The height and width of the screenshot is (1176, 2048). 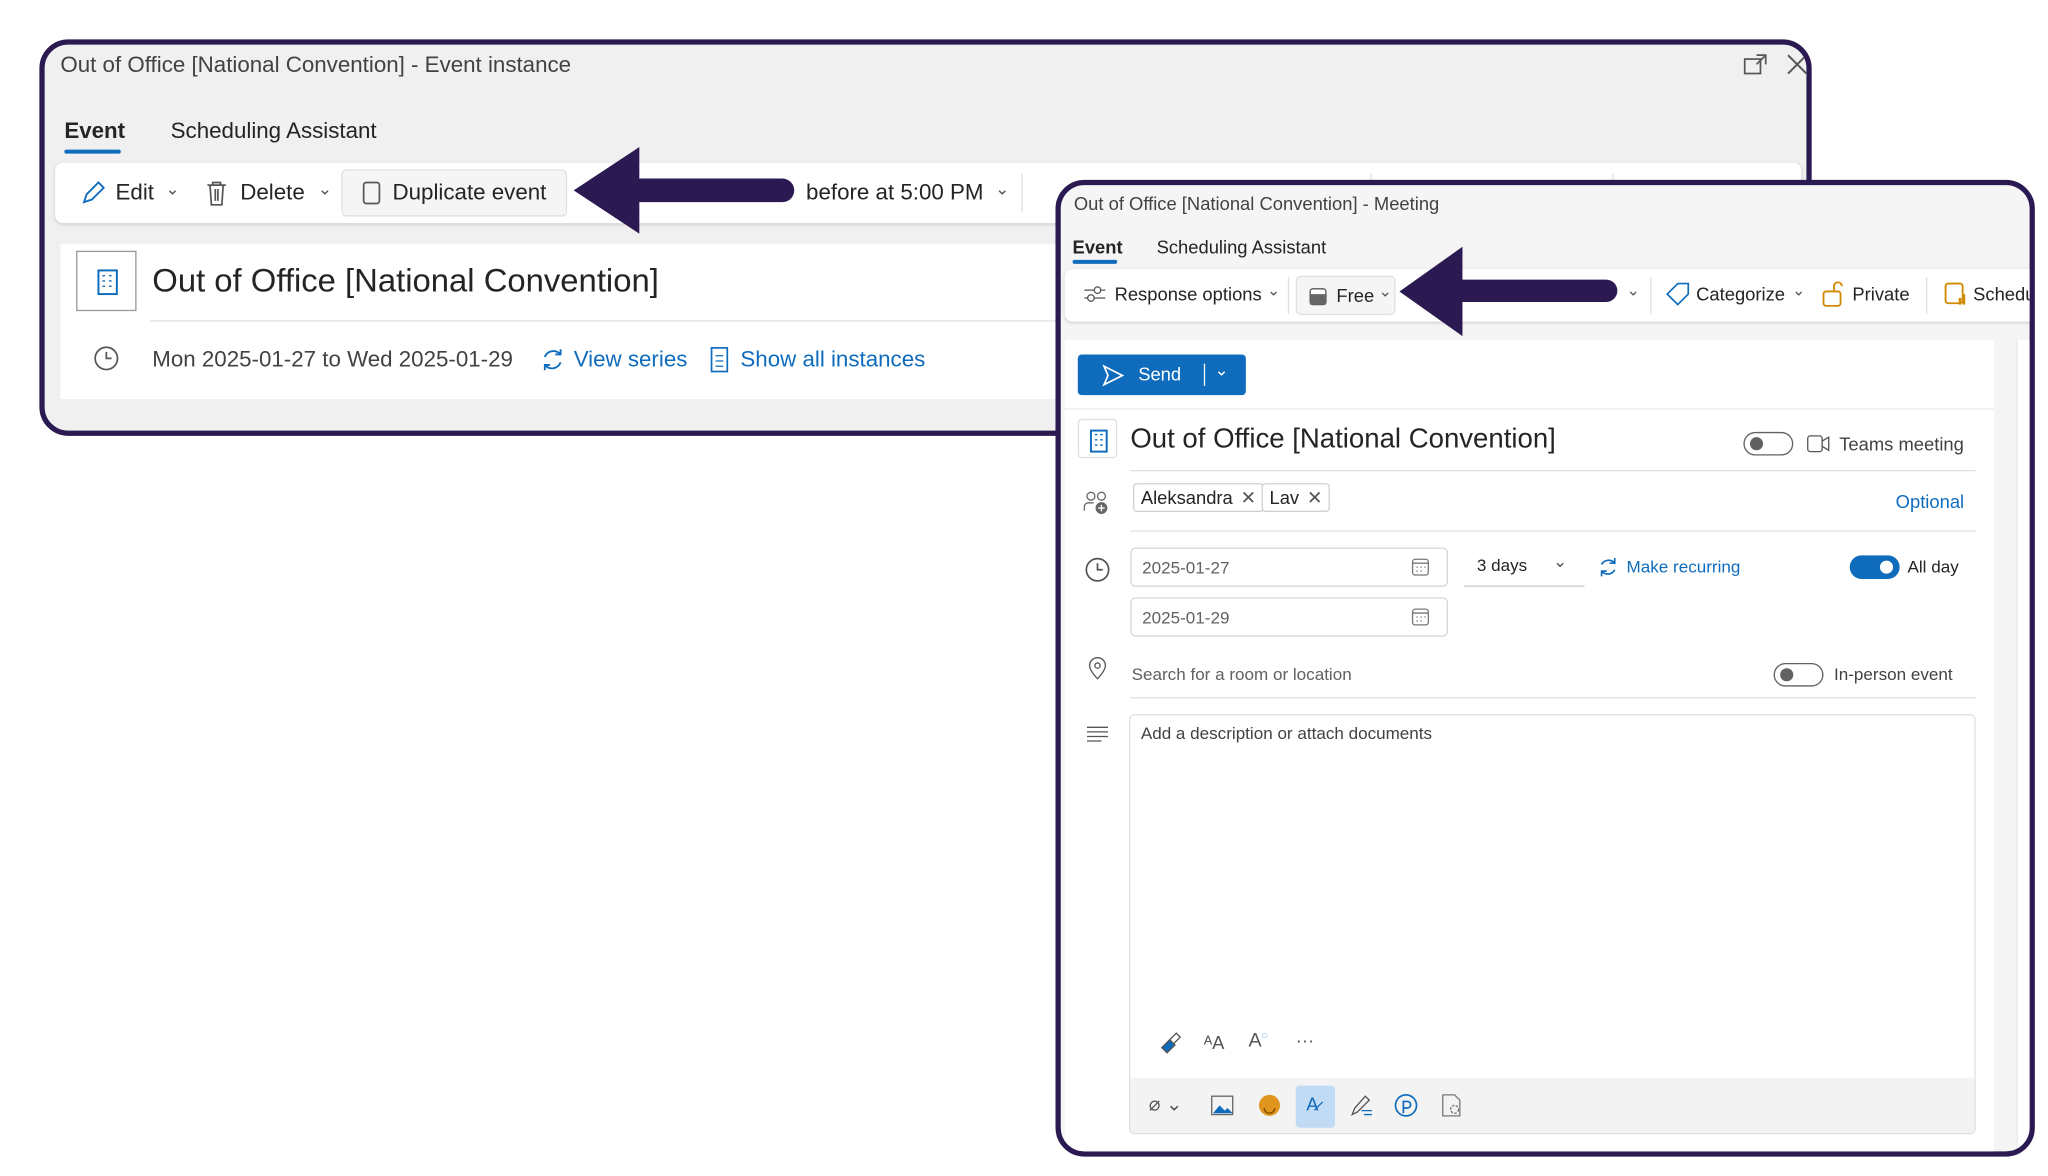 I want to click on duplicate-event-button: Duplicate event, so click(x=454, y=193).